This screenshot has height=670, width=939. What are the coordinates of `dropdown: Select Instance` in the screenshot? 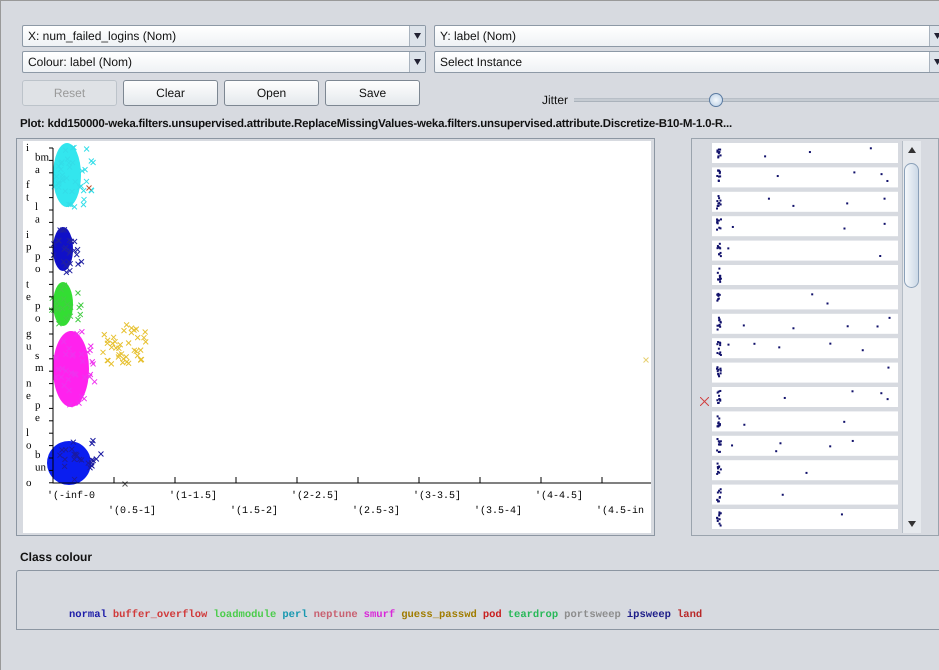 It's located at (686, 62).